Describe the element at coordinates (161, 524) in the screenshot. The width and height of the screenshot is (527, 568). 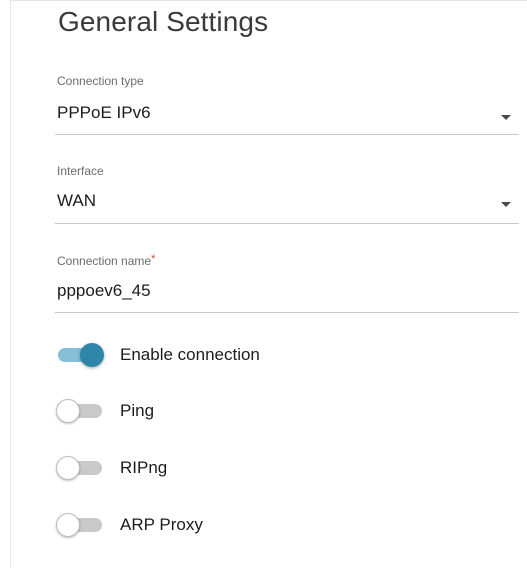
I see `toggle-label-arp-proxy: ARP Proxy` at that location.